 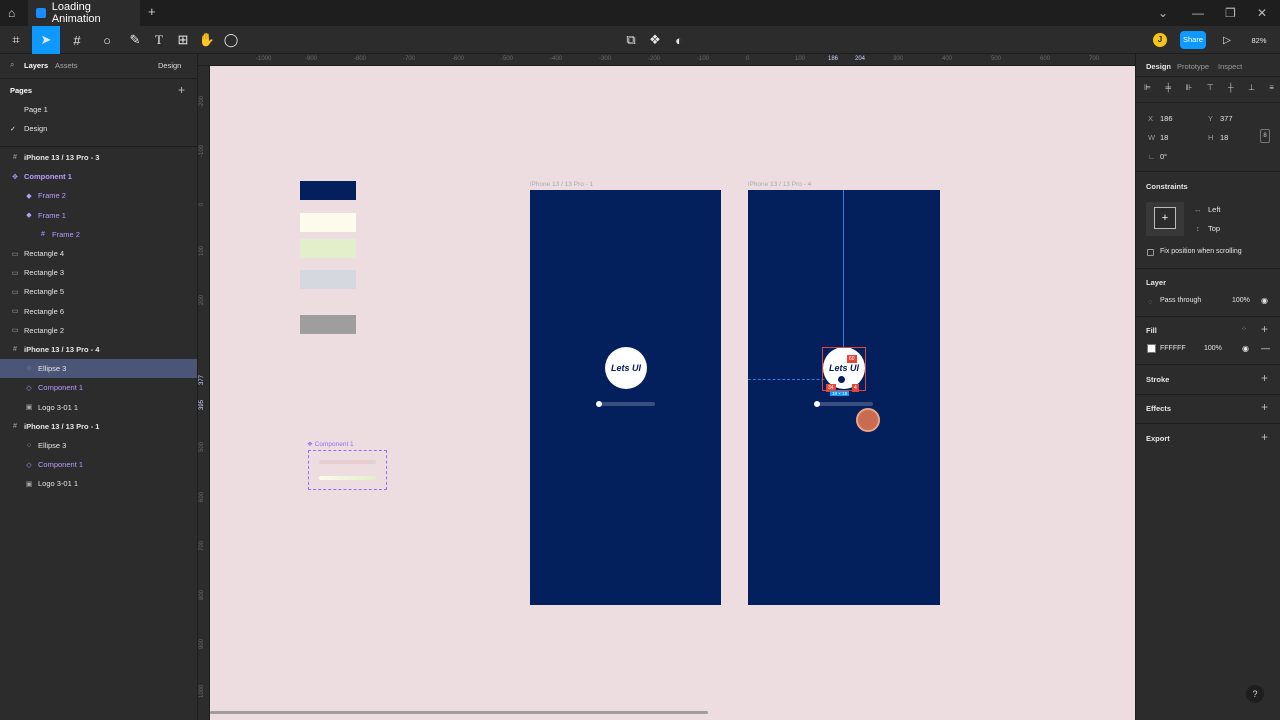 What do you see at coordinates (1150, 252) in the screenshot?
I see `fix-position-checkbox` at bounding box center [1150, 252].